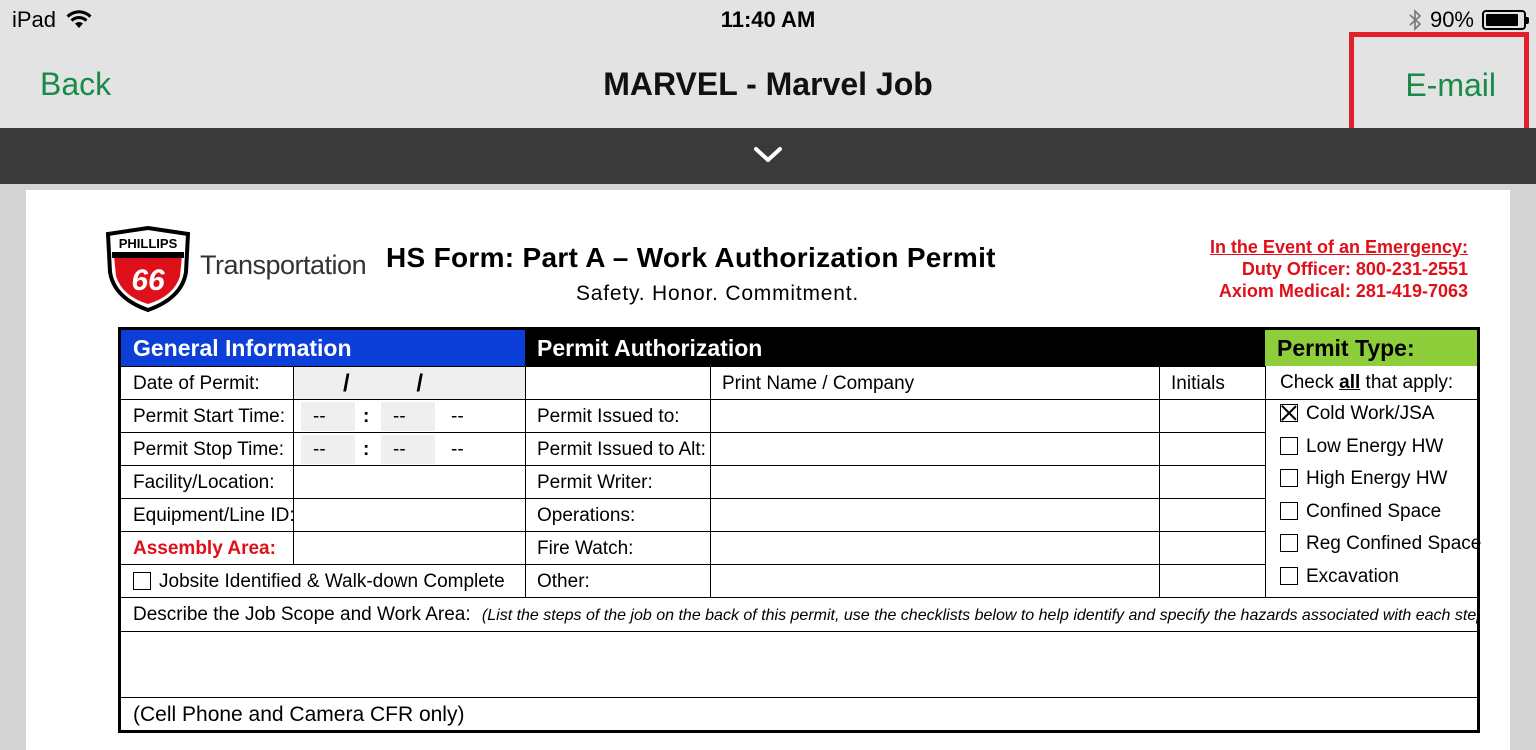  Describe the element at coordinates (1502, 20) in the screenshot. I see `battery-fill` at that location.